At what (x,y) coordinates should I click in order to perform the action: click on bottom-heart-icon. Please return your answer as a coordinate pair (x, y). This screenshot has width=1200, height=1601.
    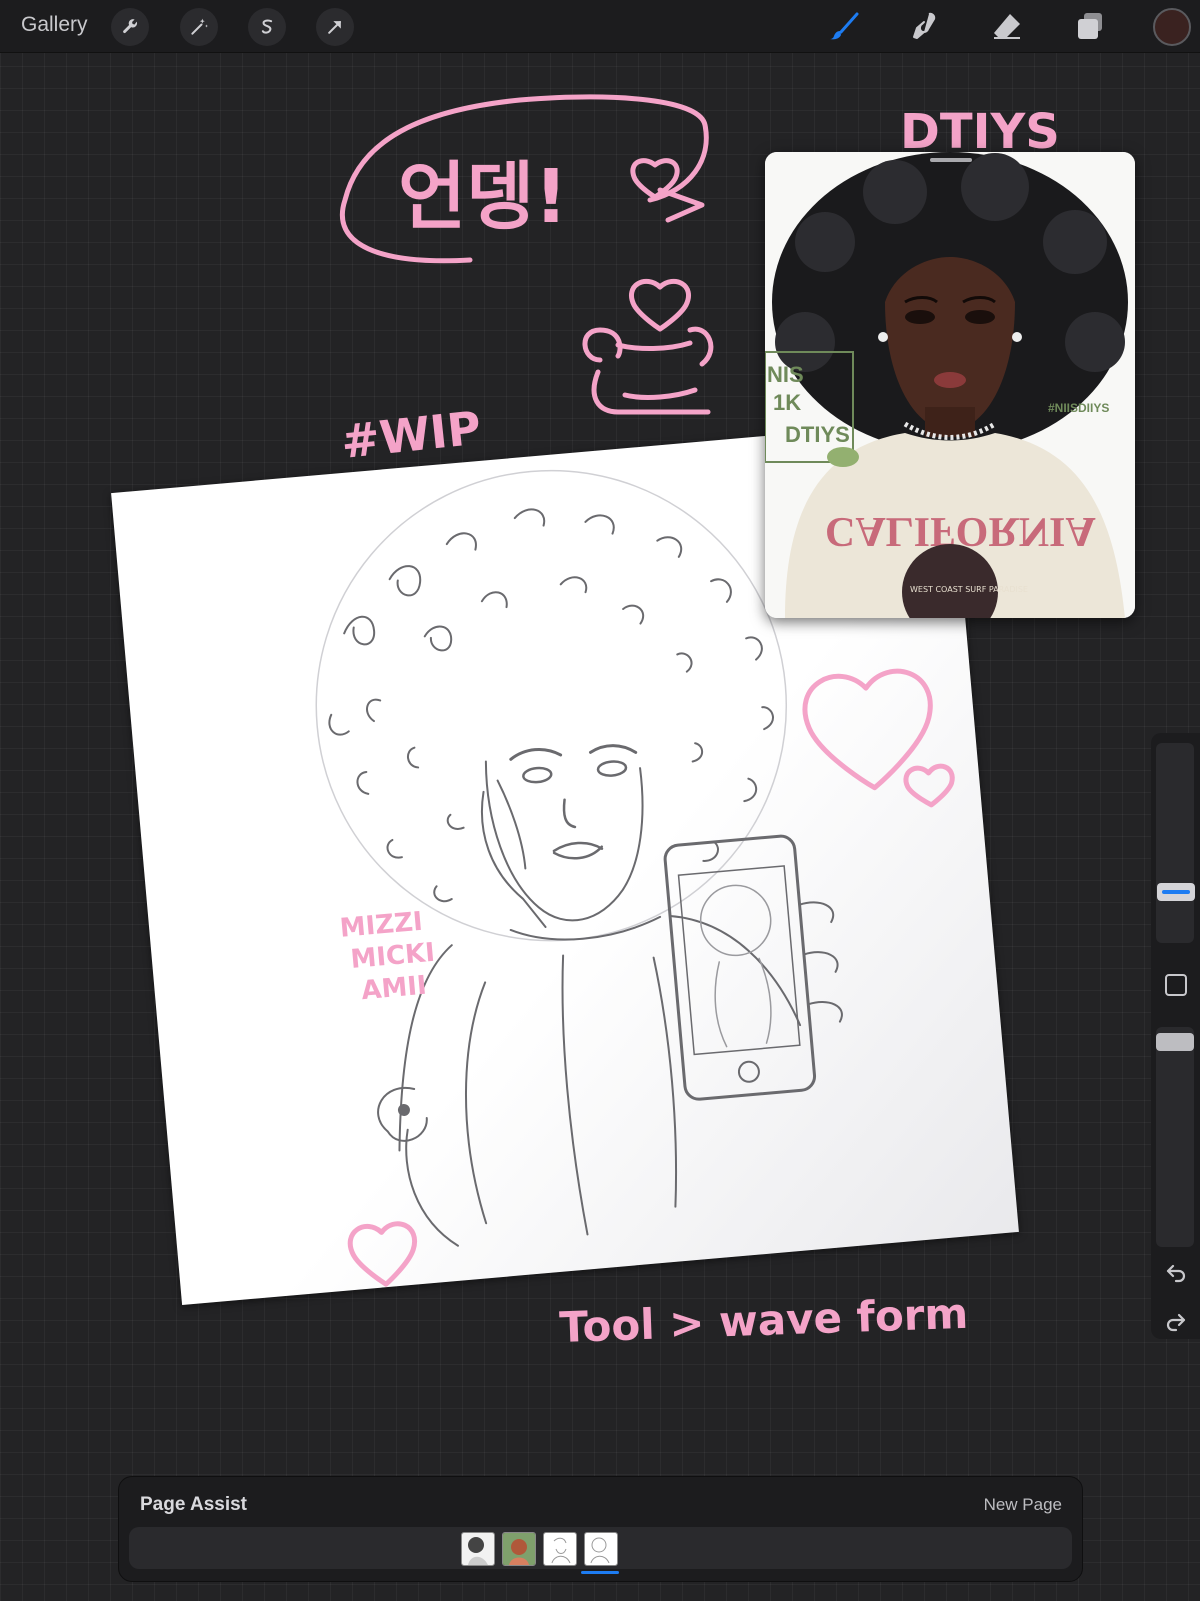
    Looking at the image, I should click on (382, 1254).